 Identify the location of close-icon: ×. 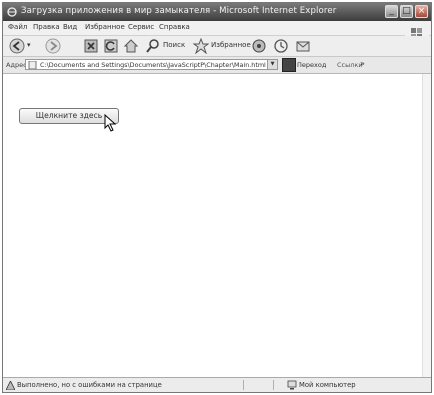
(421, 11).